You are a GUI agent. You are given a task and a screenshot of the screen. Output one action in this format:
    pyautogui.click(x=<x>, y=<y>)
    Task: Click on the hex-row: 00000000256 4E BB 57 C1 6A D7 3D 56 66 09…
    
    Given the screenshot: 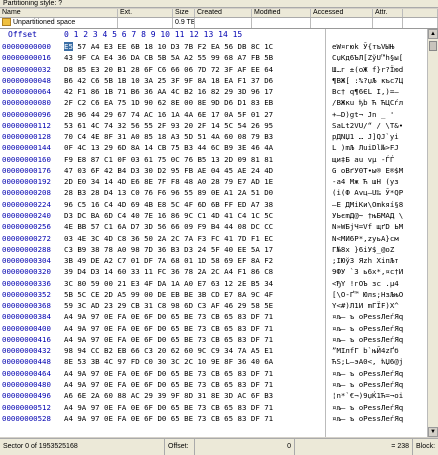 What is the action you would take?
    pyautogui.click(x=213, y=226)
    